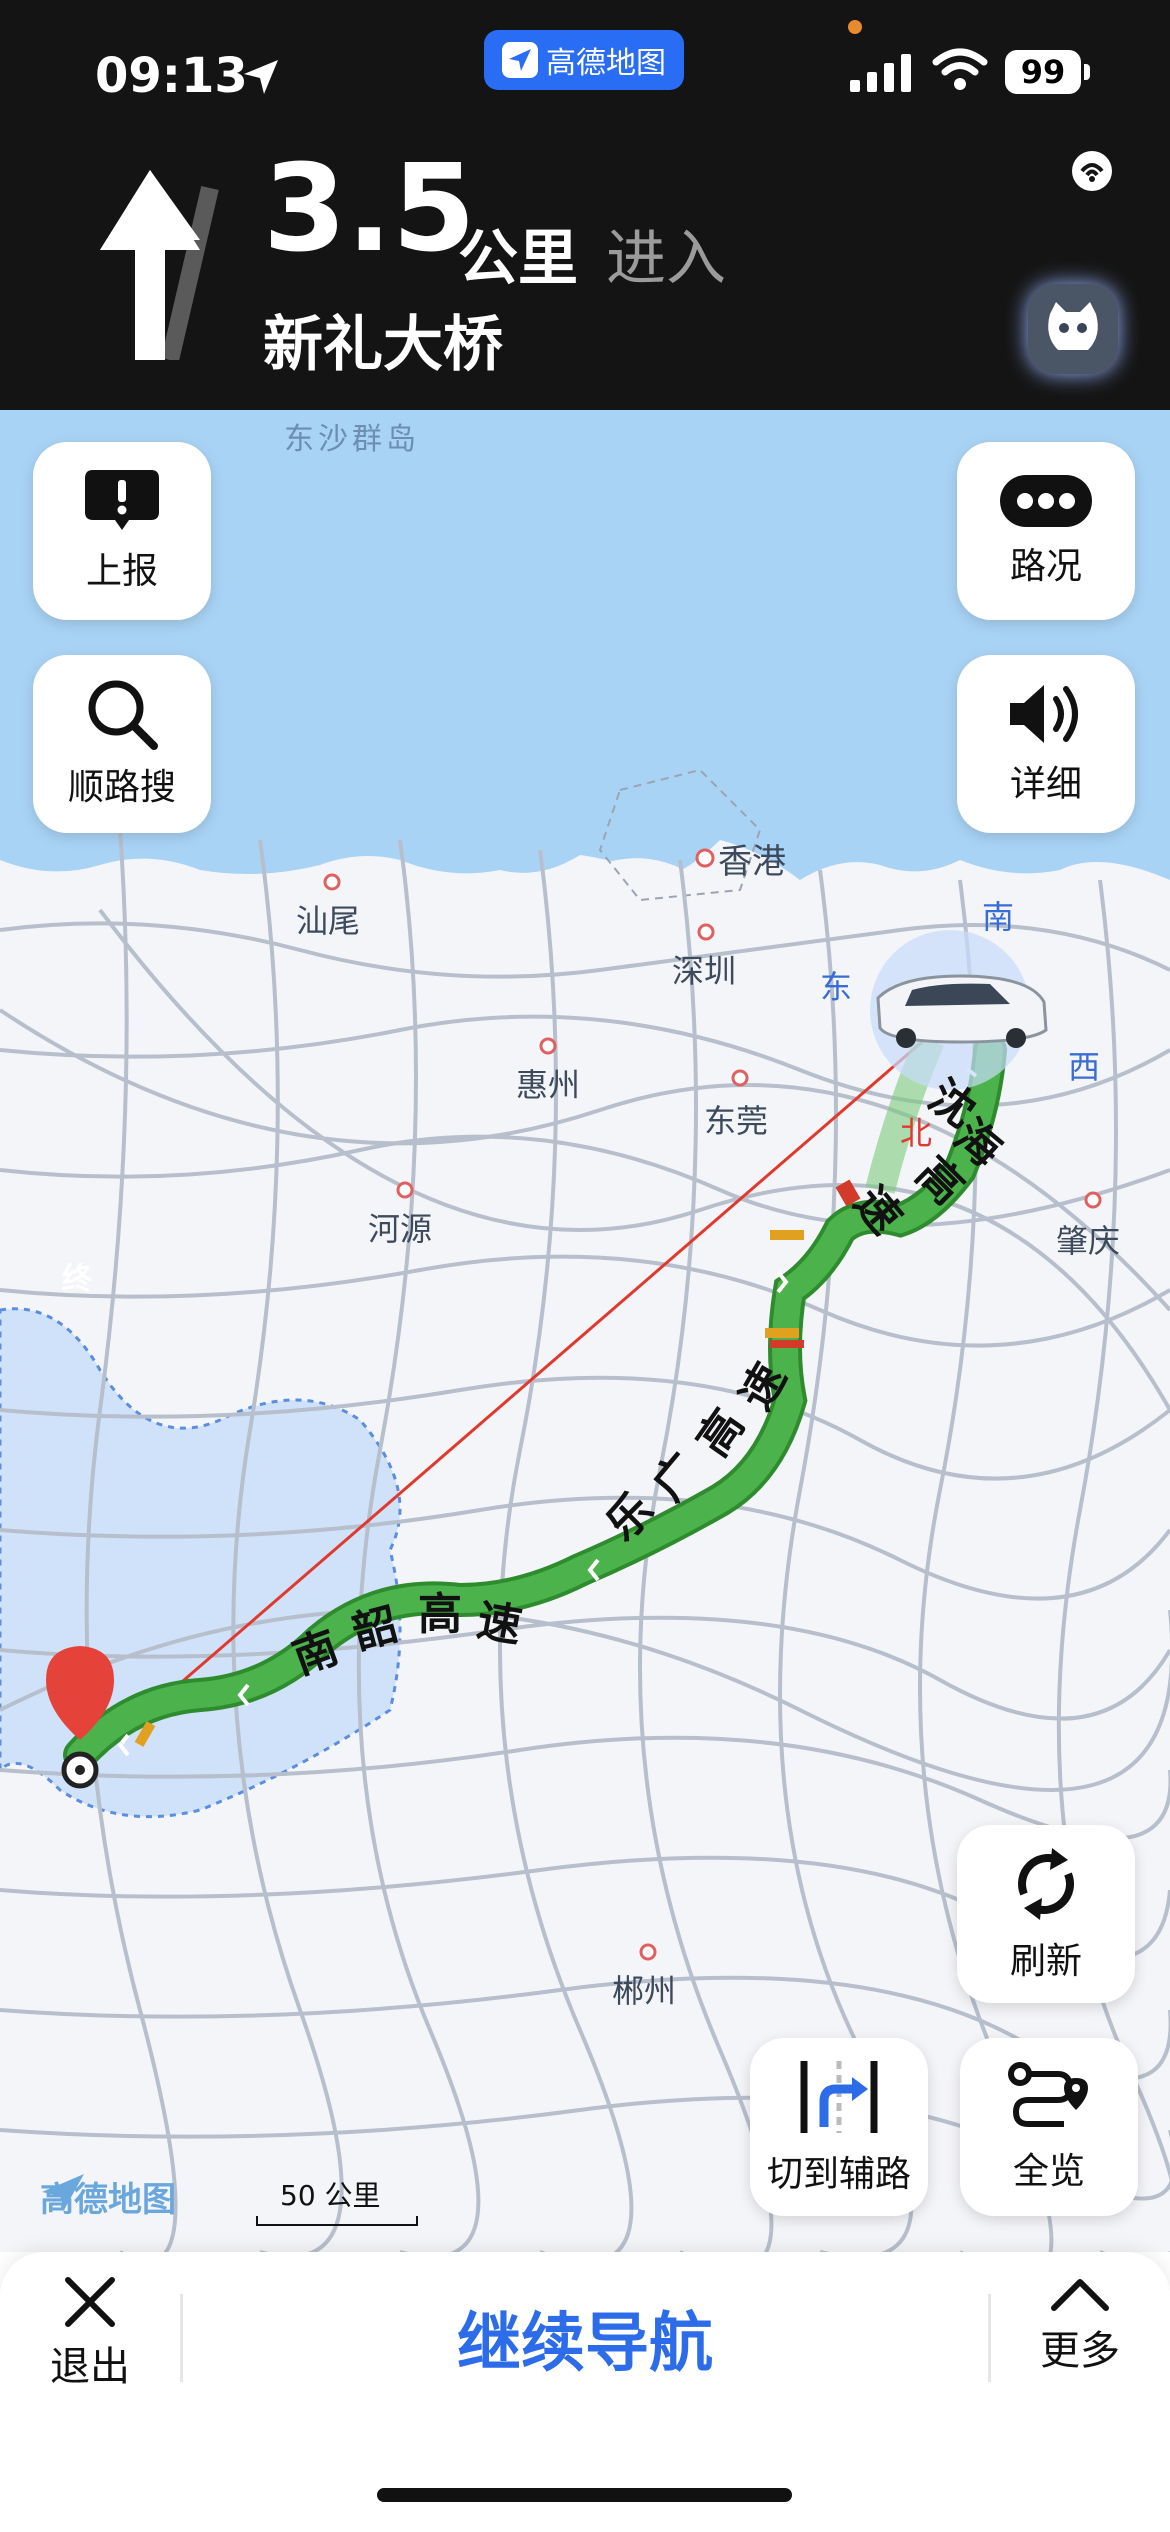 Image resolution: width=1170 pixels, height=2532 pixels. I want to click on route-overview-icon, so click(1048, 2094).